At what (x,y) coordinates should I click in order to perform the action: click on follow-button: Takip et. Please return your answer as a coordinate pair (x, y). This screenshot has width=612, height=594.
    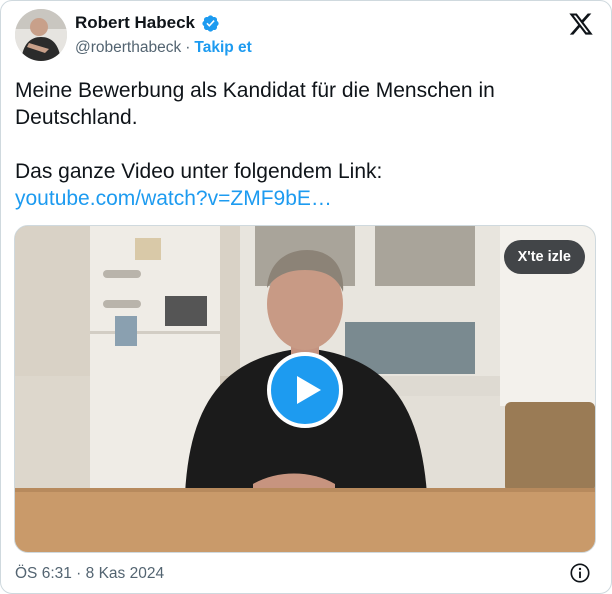
    Looking at the image, I should click on (222, 48).